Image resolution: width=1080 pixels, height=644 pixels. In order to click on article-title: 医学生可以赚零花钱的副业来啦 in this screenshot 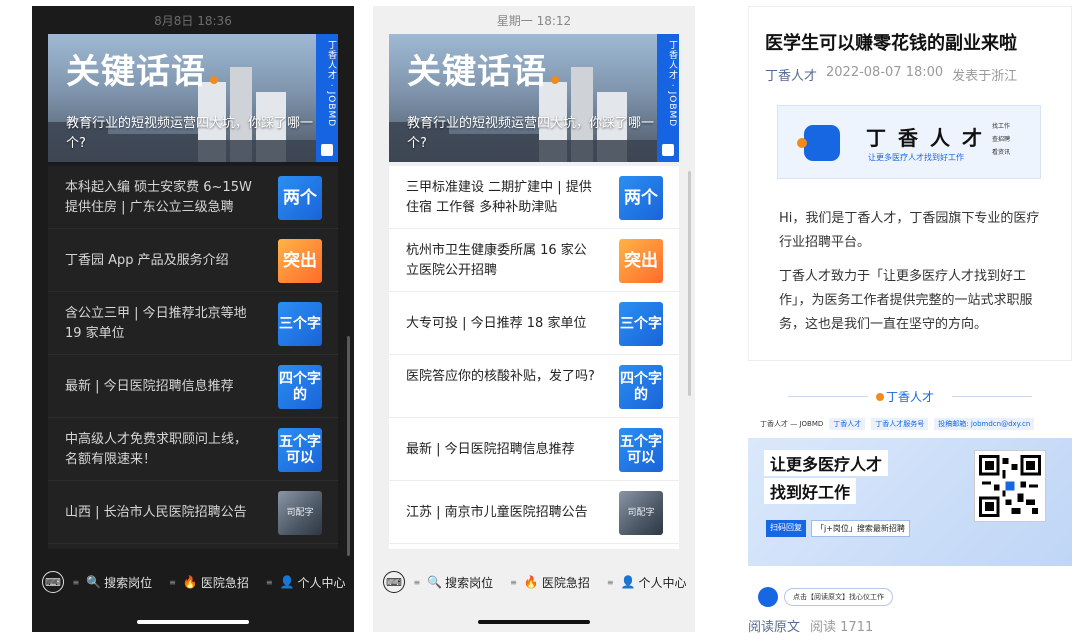, I will do `click(891, 43)`.